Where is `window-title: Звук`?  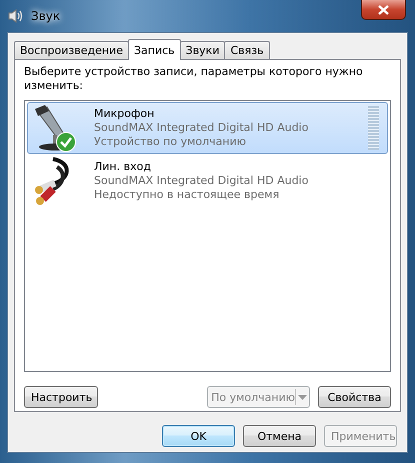 window-title: Звук is located at coordinates (45, 16).